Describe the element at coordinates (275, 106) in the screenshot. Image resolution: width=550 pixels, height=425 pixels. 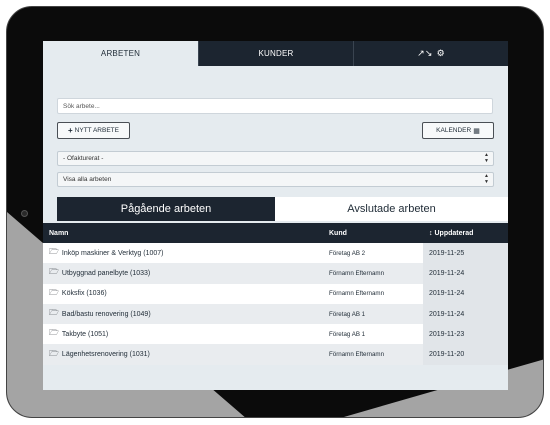
I see `search-input` at that location.